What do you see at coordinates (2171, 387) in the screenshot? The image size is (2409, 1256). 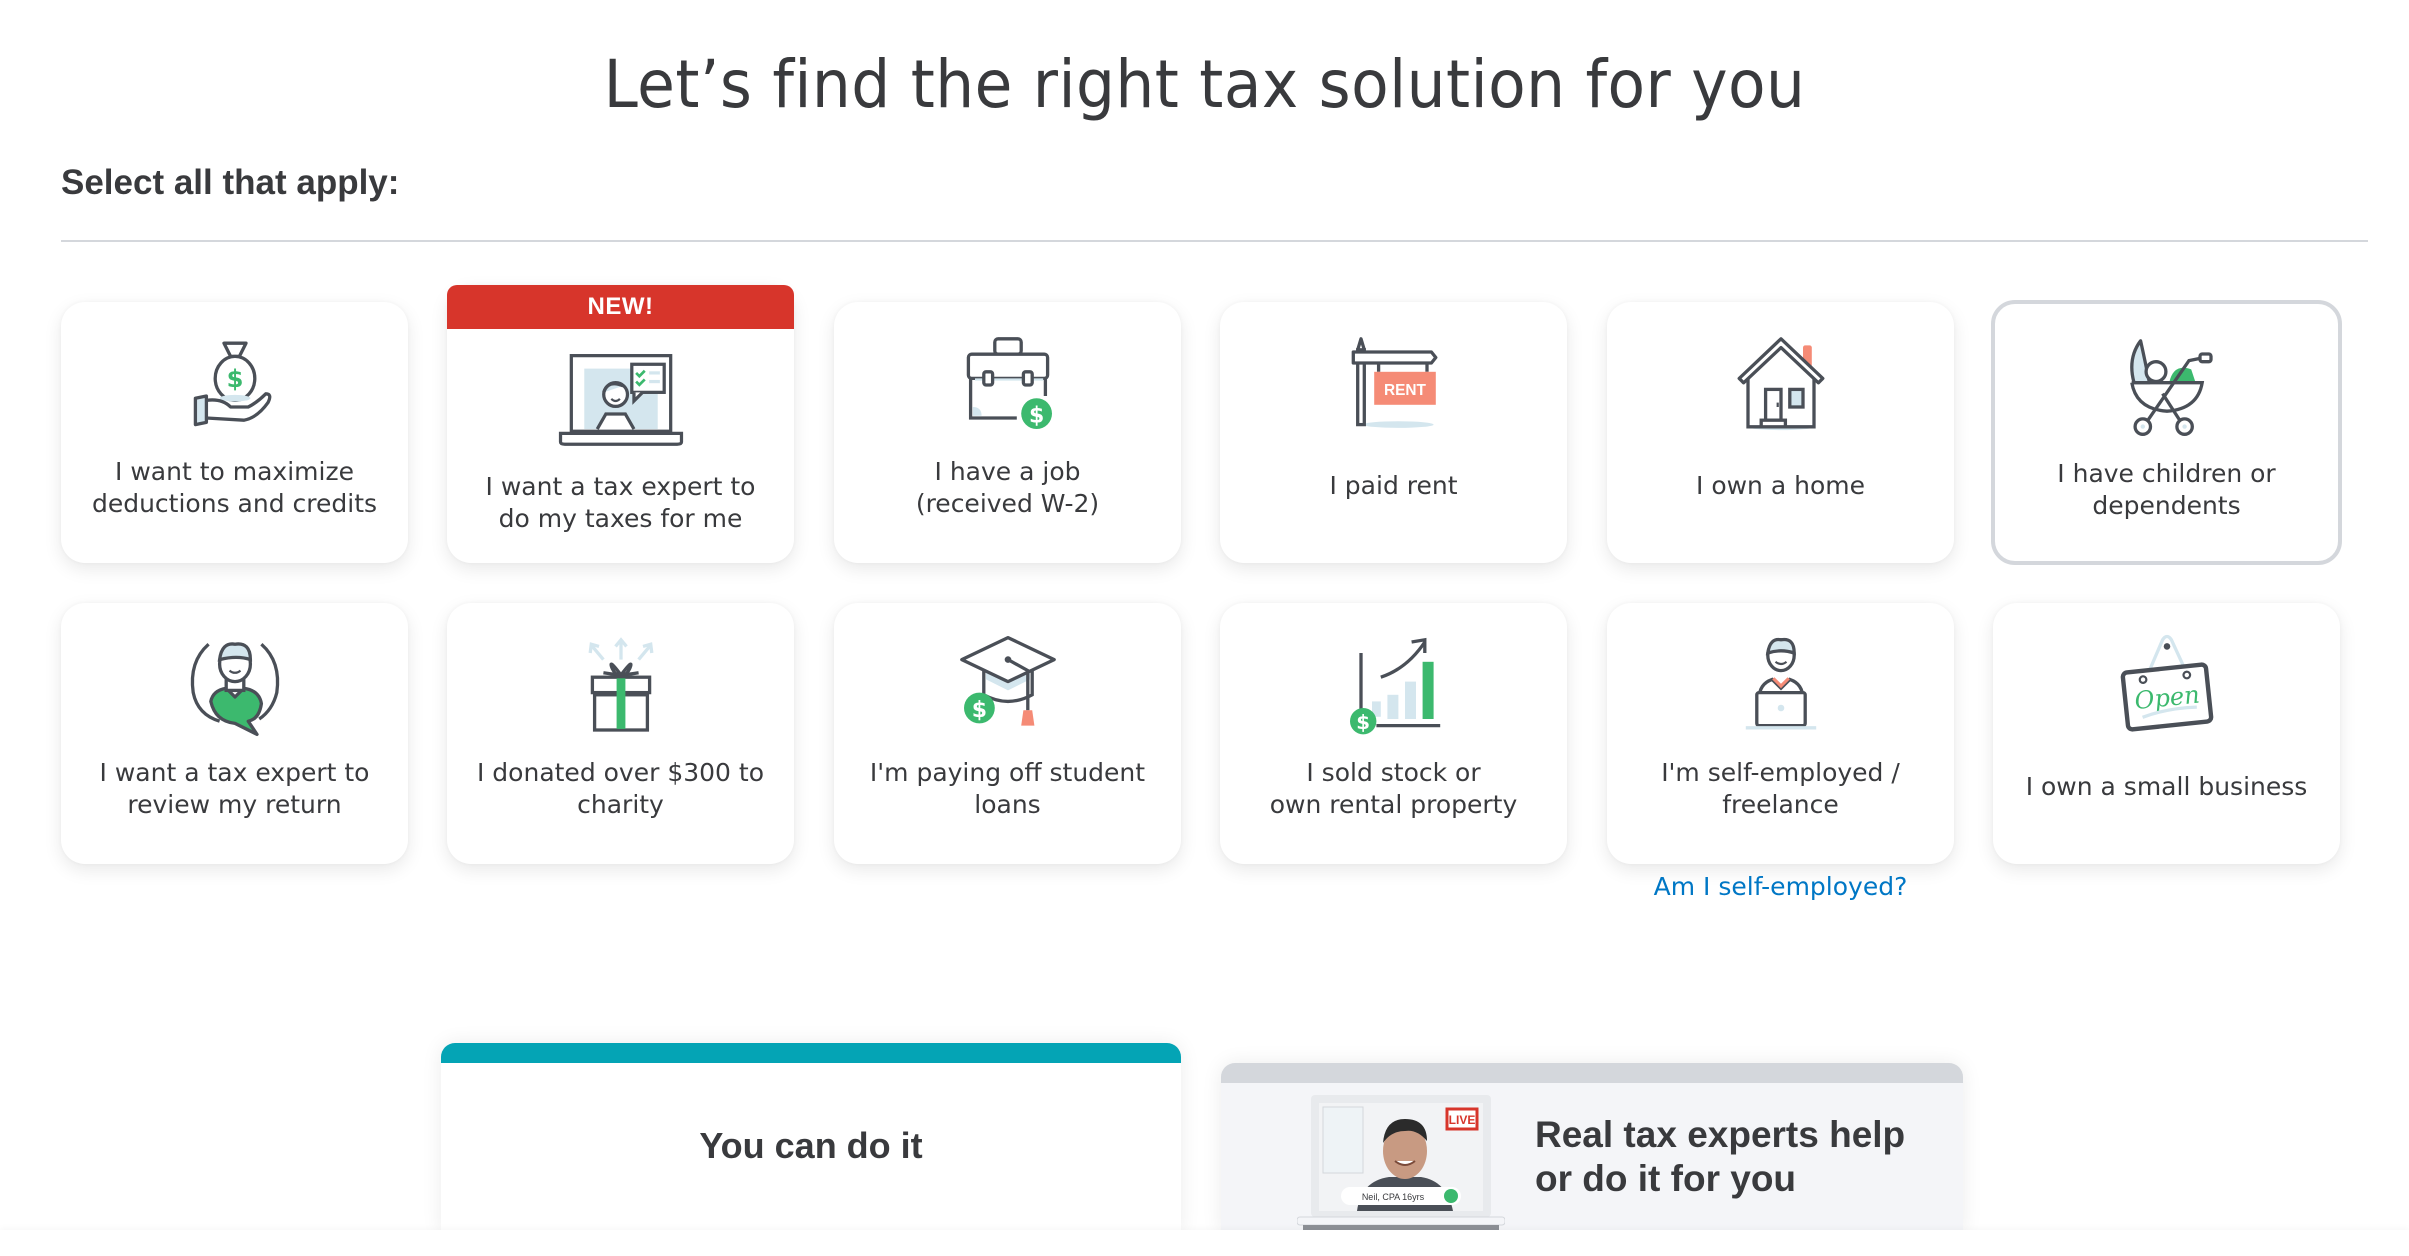 I see `stroller-icon` at bounding box center [2171, 387].